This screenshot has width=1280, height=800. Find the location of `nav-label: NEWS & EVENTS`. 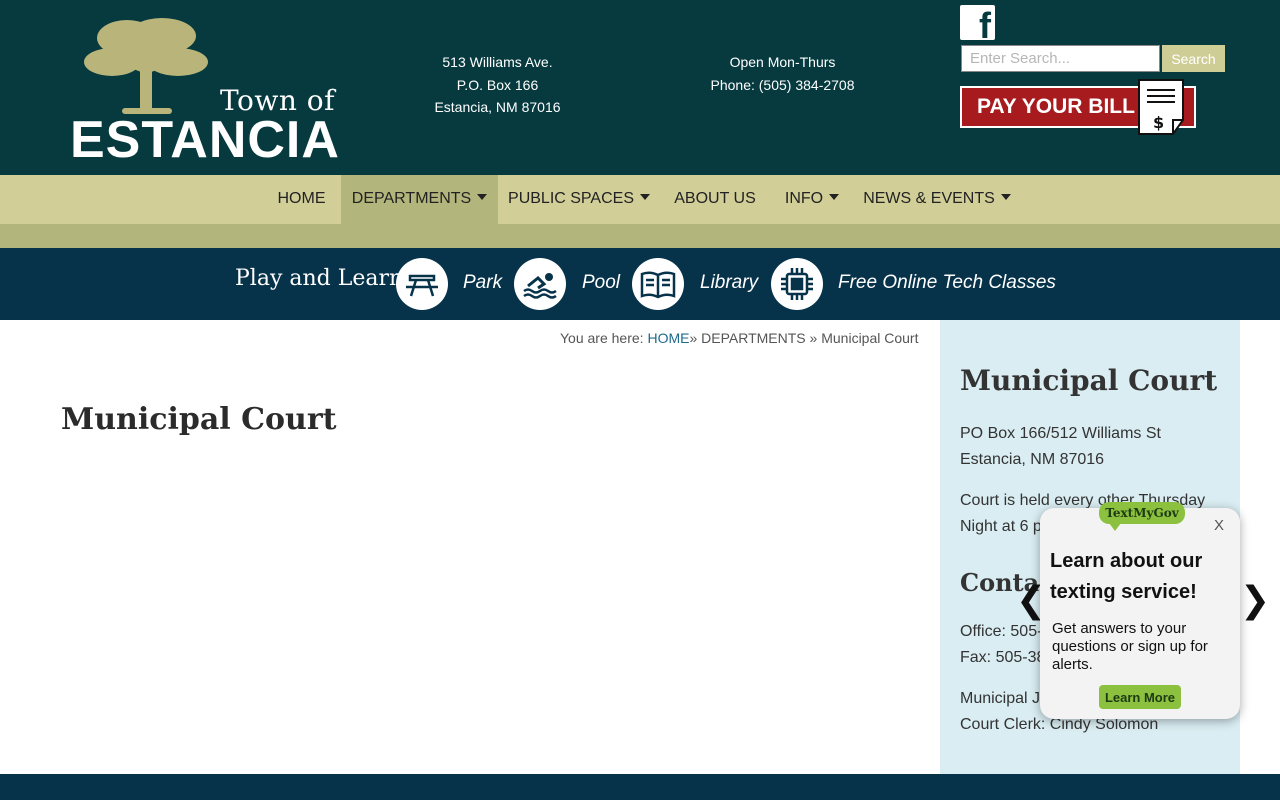

nav-label: NEWS & EVENTS is located at coordinates (929, 198).